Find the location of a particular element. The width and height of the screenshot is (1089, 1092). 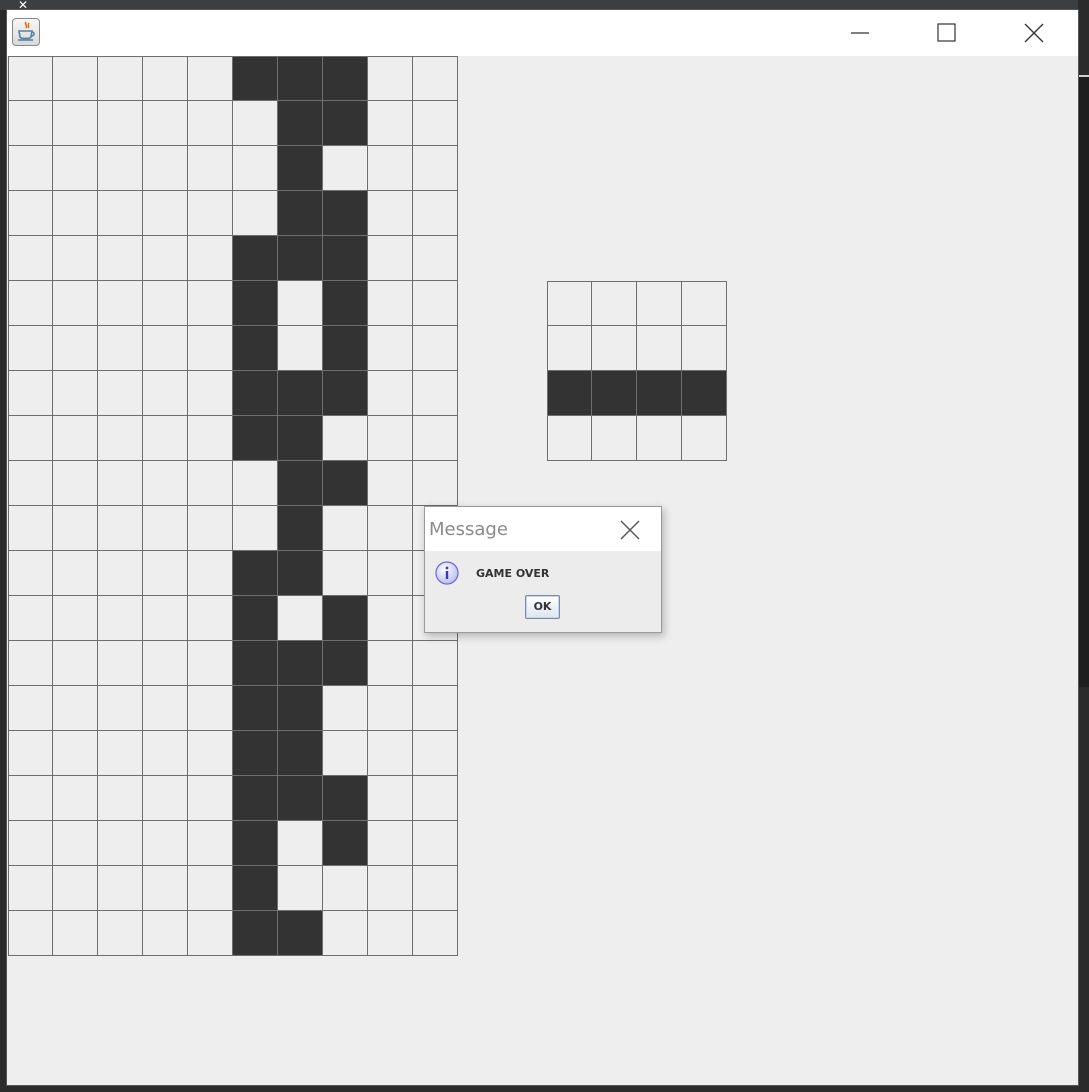

maximize-icon is located at coordinates (946, 32).